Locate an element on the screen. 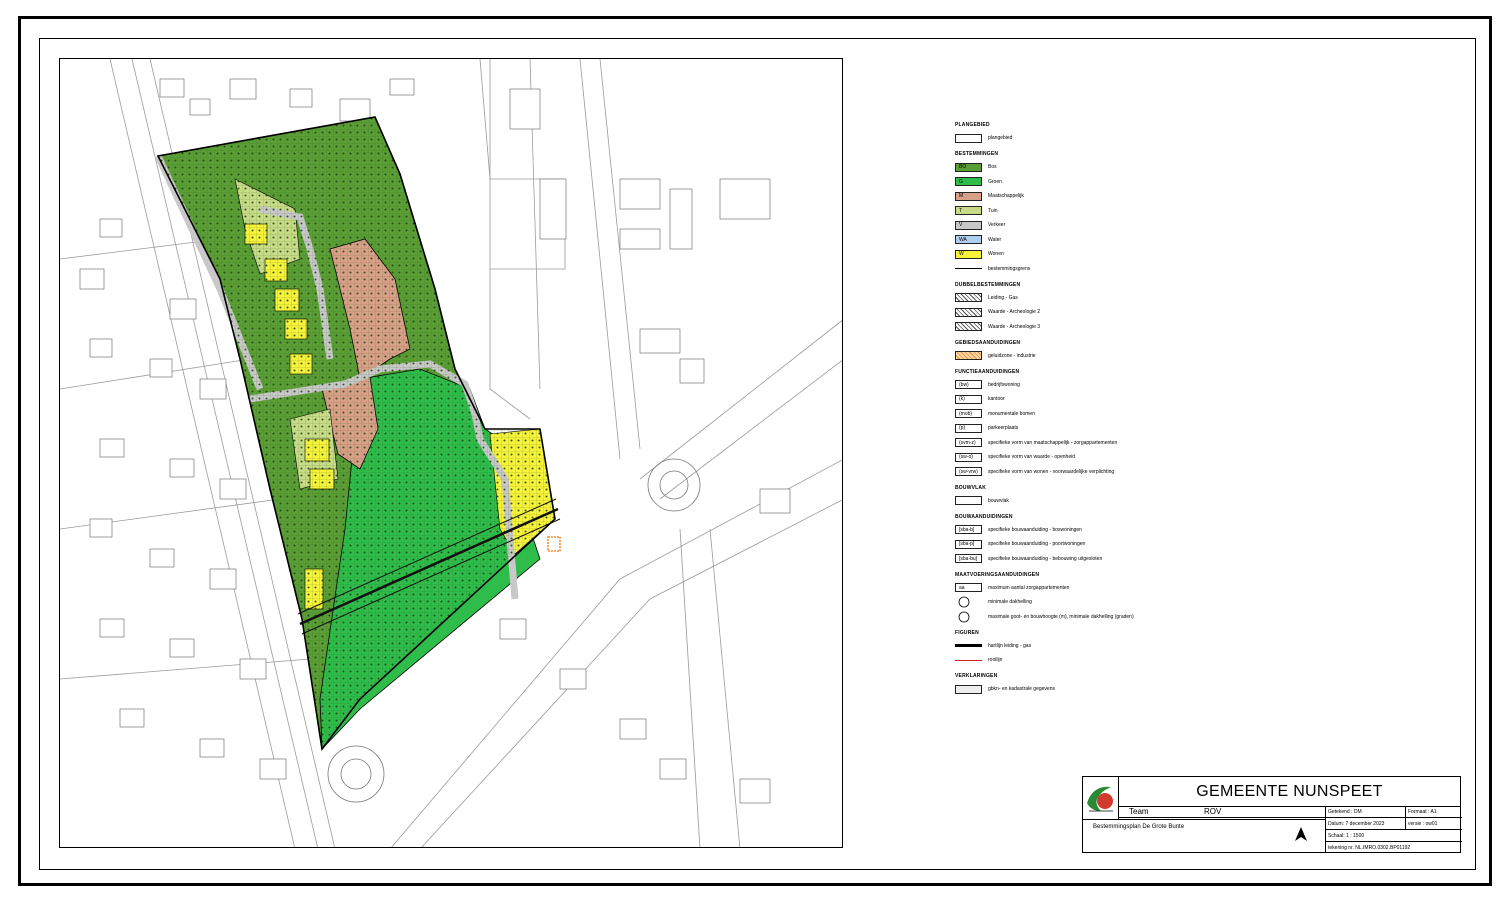 Image resolution: width=1509 pixels, height=909 pixels. legend-code: (svm-z) is located at coordinates (967, 442).